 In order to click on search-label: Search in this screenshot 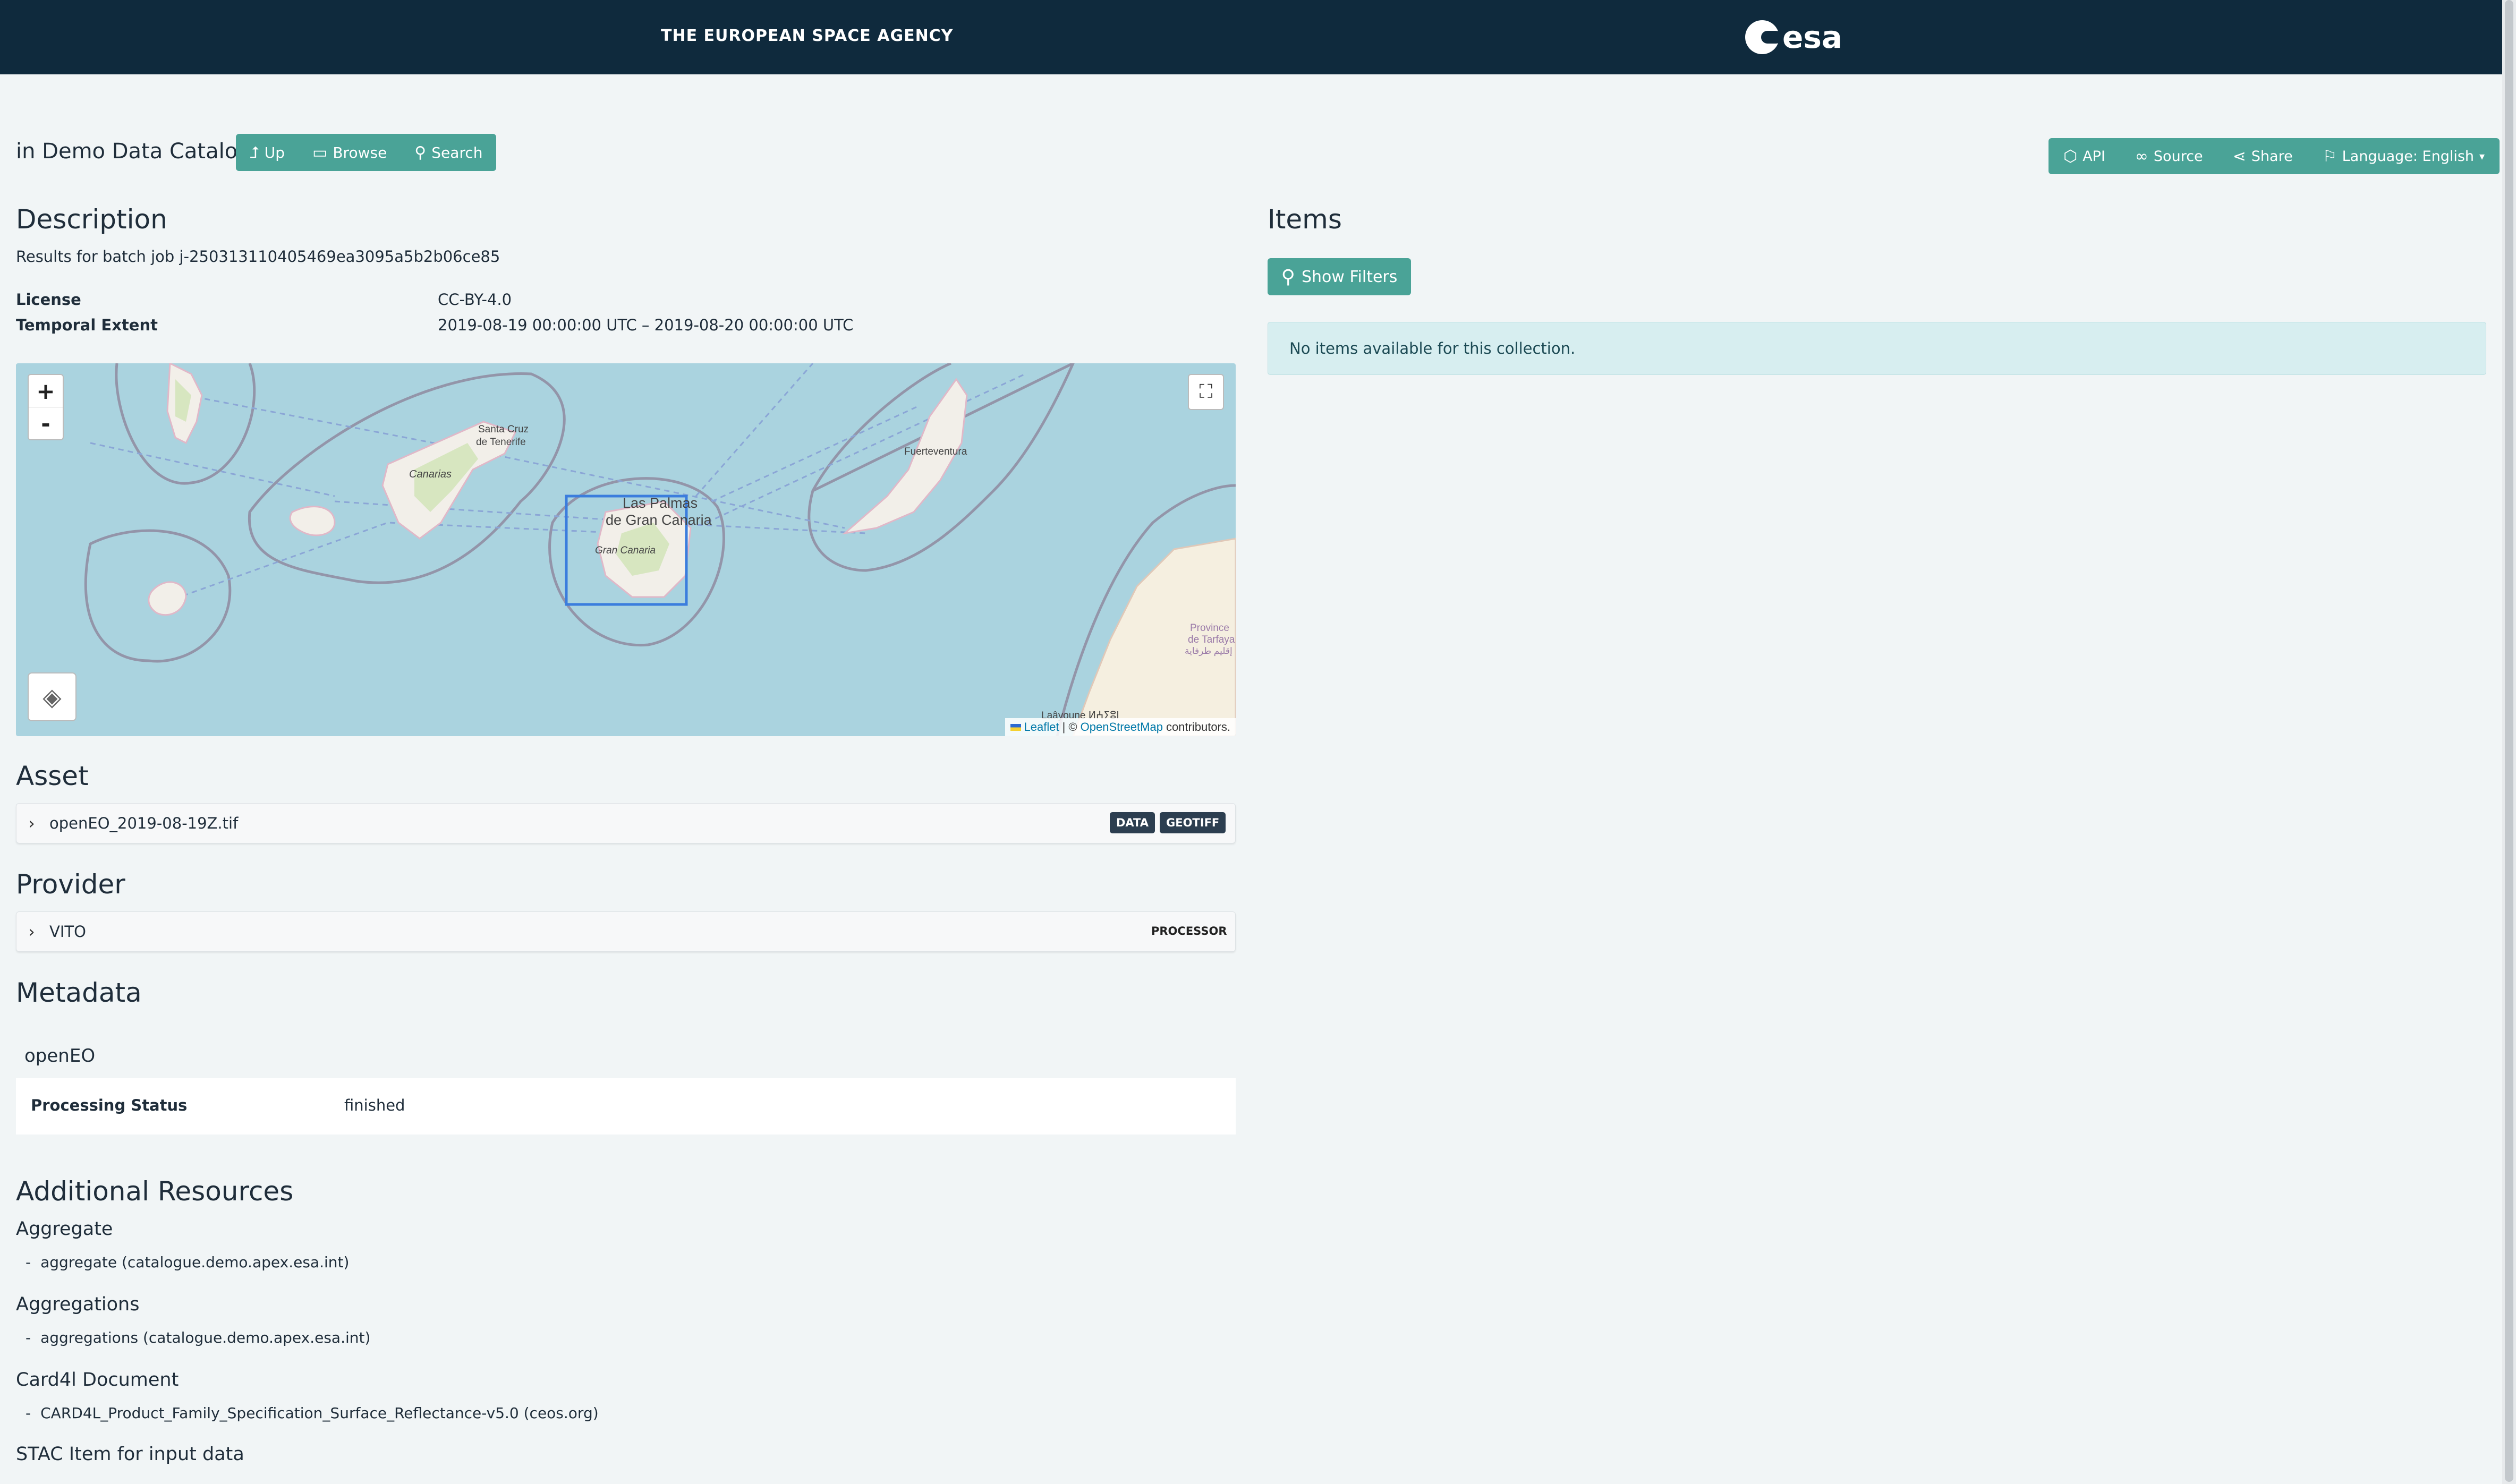, I will do `click(457, 152)`.